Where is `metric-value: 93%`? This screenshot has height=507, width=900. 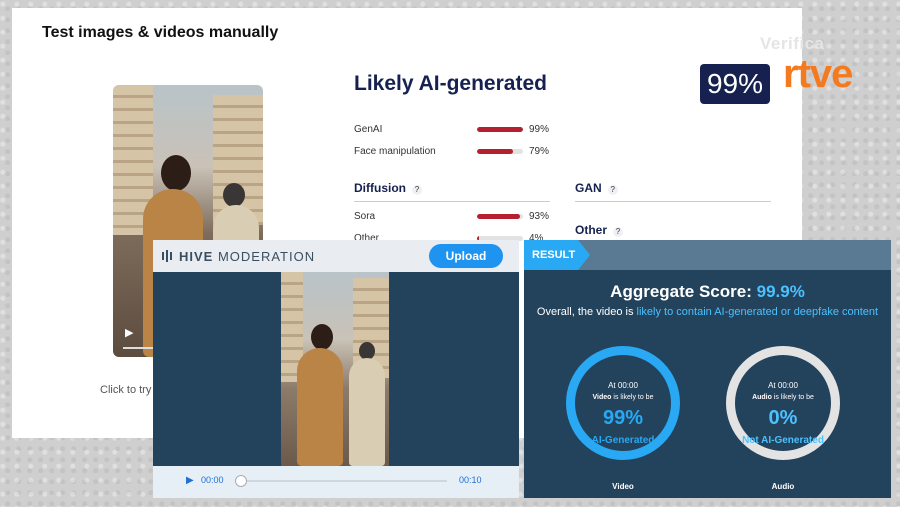
metric-value: 93% is located at coordinates (539, 216).